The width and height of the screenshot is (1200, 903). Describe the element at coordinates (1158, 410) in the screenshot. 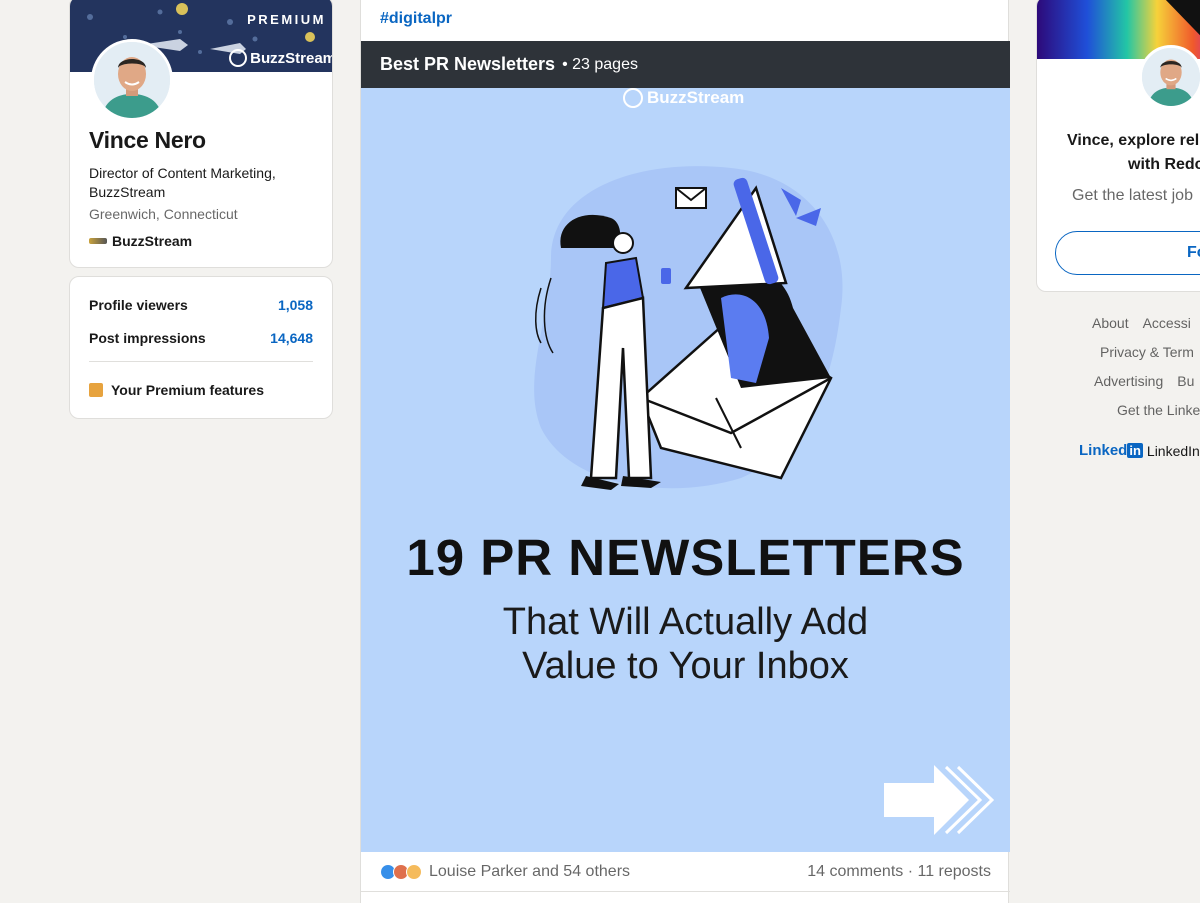

I see `footer-link-get-app: Get the Linke` at that location.